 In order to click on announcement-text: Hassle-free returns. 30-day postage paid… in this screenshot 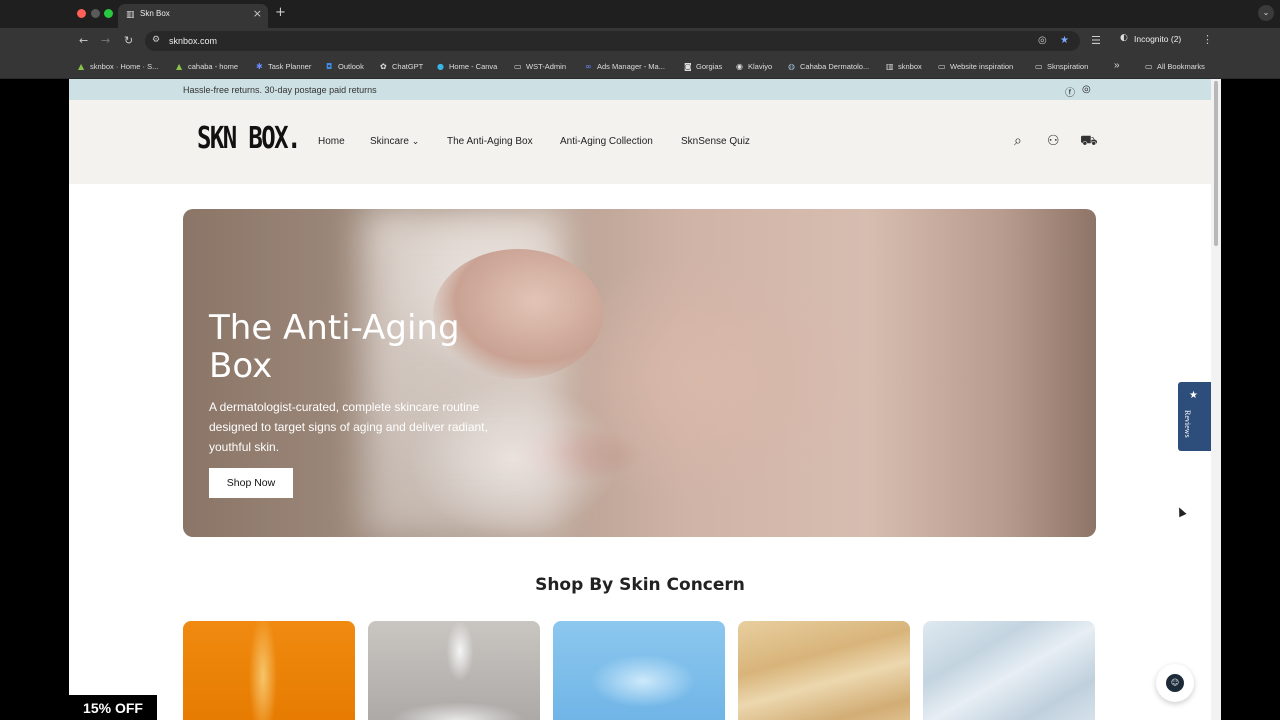, I will do `click(280, 90)`.